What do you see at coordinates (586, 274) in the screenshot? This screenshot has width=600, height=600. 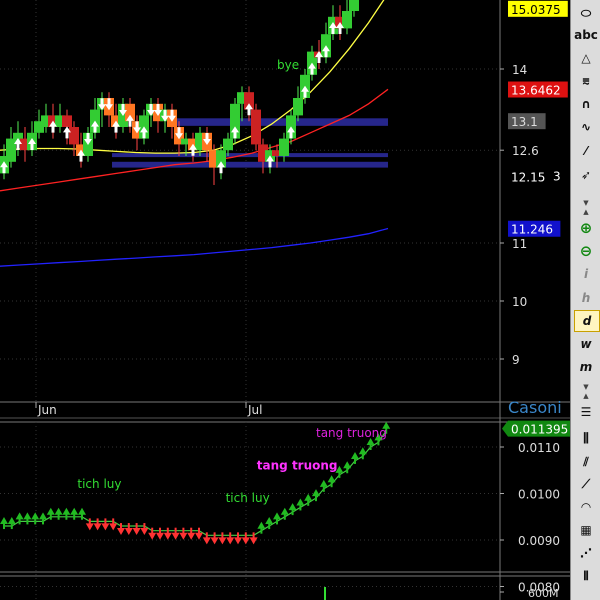 I see `interval-i-icon: i` at bounding box center [586, 274].